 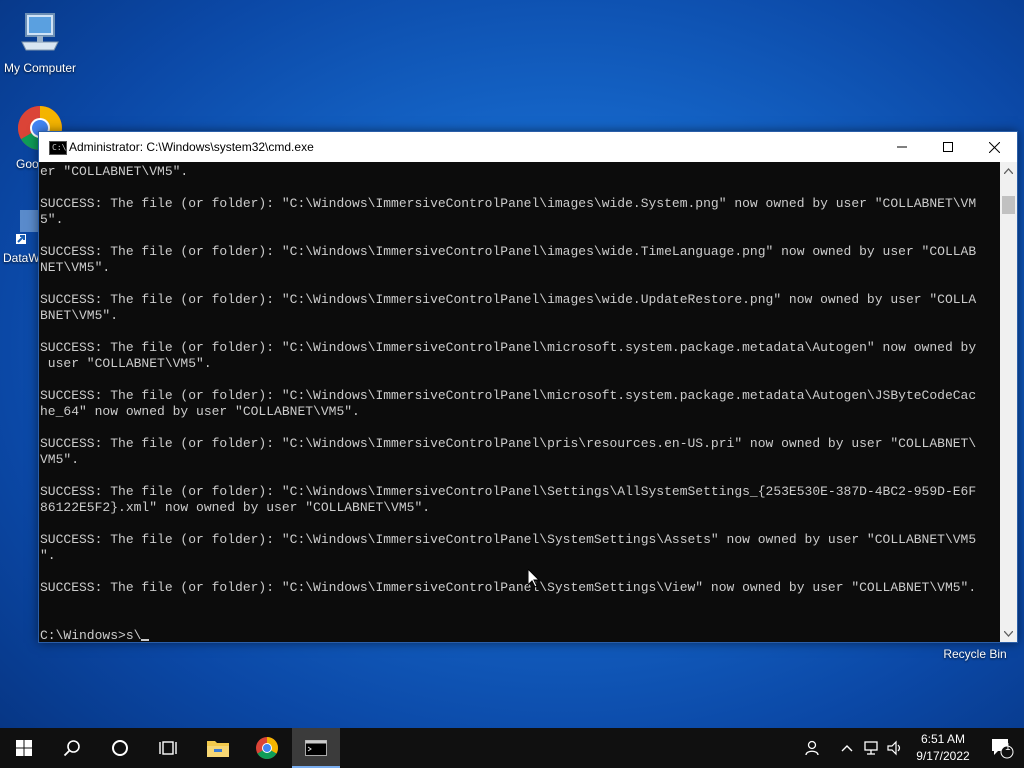 I want to click on close-icon, so click(x=994, y=147).